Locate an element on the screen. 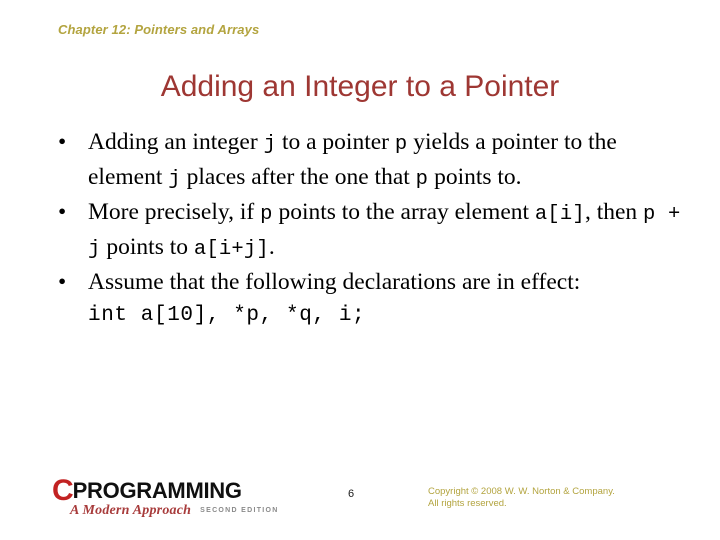  logo-subtitle-row: A Modern Approach SECOND EDITION is located at coordinates (174, 510).